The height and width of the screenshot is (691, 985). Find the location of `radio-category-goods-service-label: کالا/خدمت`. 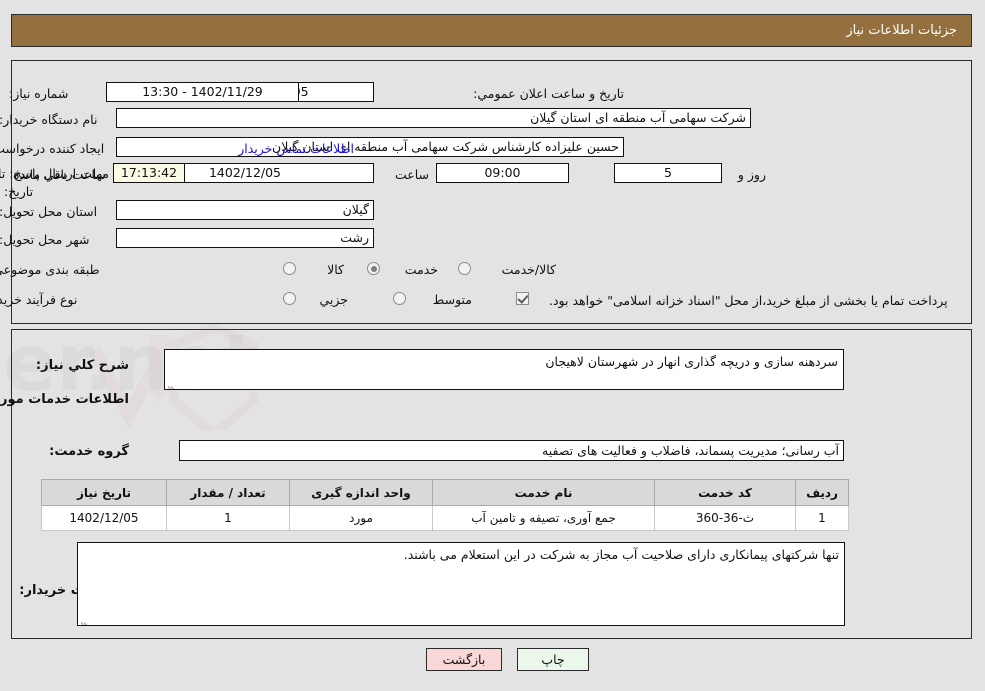

radio-category-goods-service-label: کالا/خدمت is located at coordinates (529, 269).